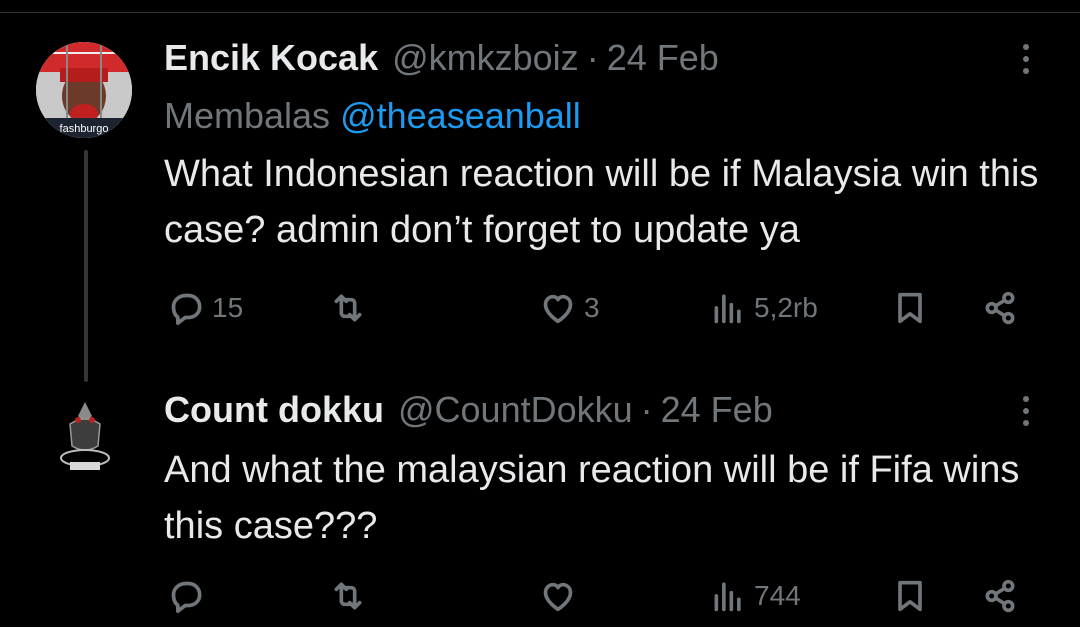 This screenshot has width=1080, height=627. What do you see at coordinates (84, 129) in the screenshot?
I see `avatar-label: fashburgo` at bounding box center [84, 129].